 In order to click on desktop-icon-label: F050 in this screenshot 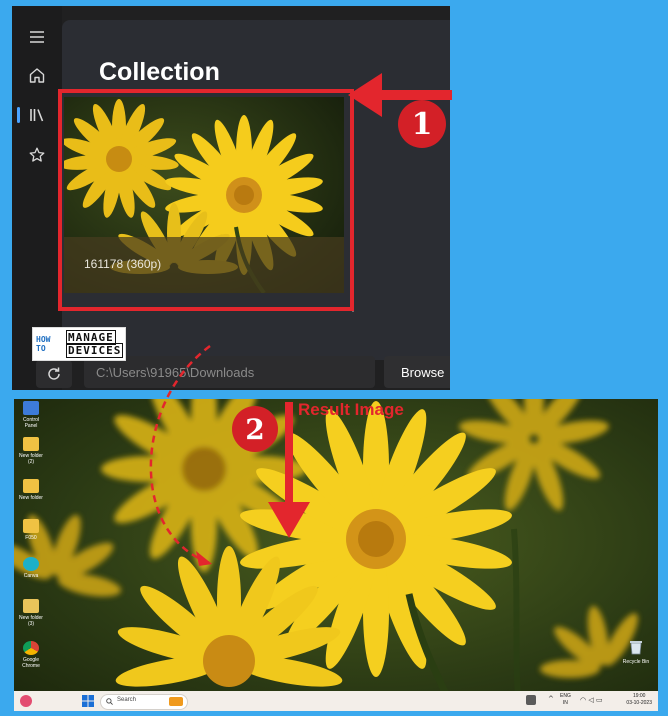, I will do `click(31, 538)`.